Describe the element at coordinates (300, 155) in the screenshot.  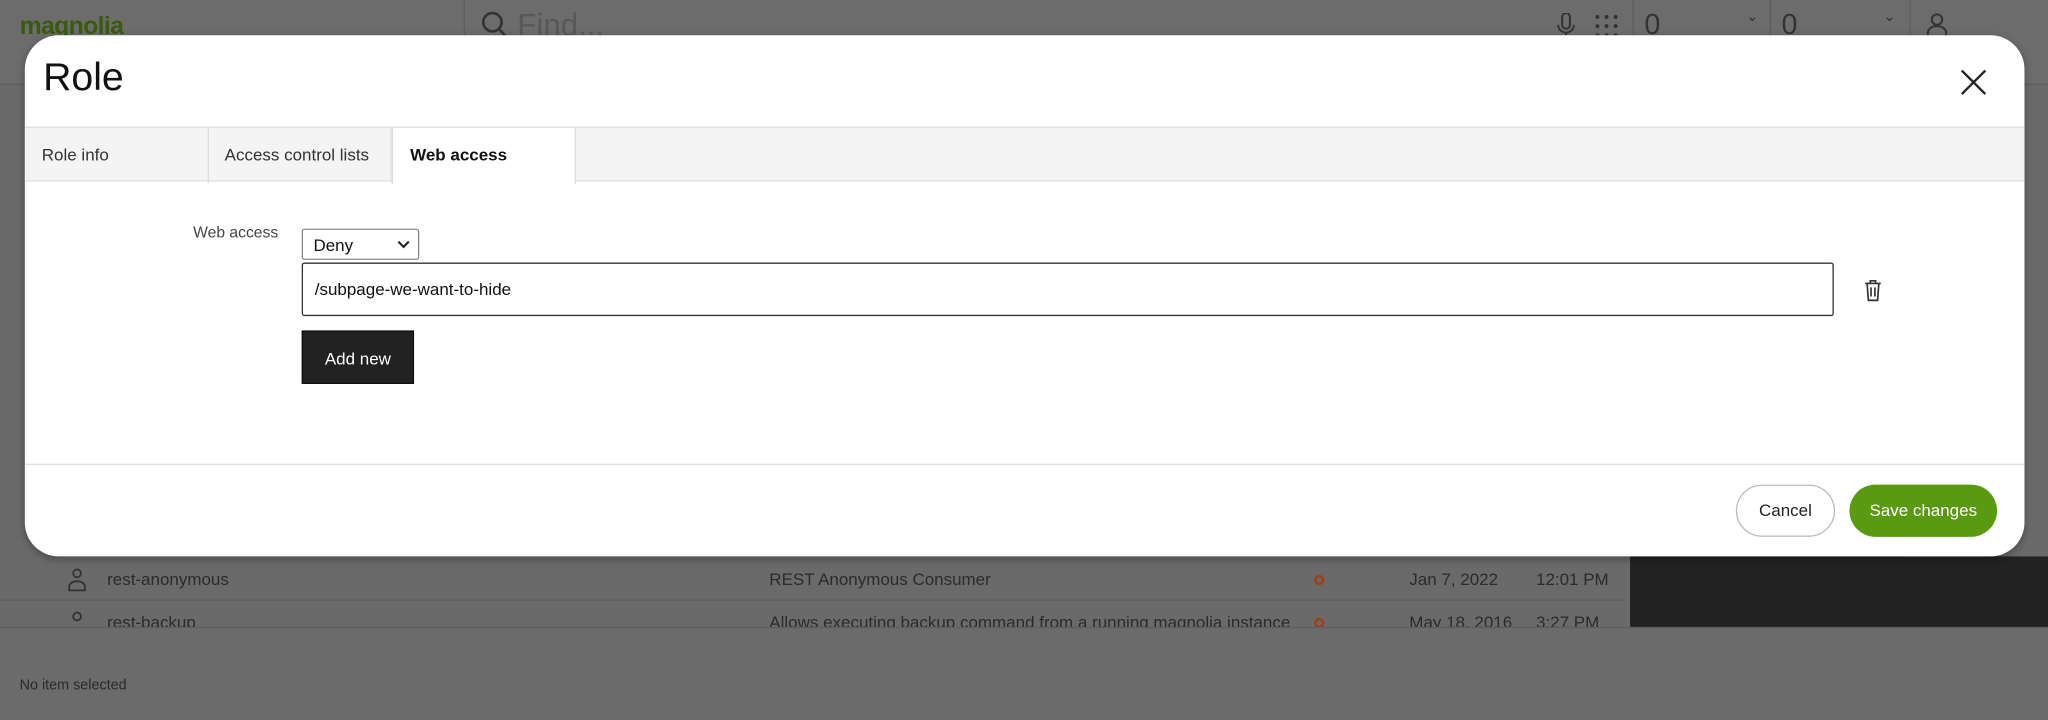
I see `tab-access-control-lists: Access control lists` at that location.